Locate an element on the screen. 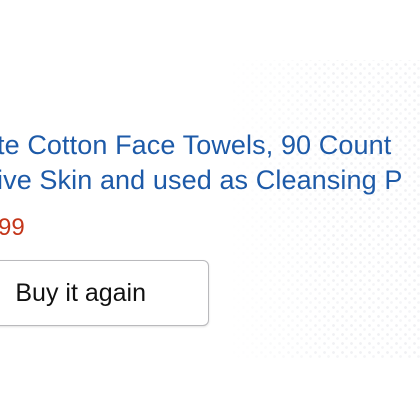 This screenshot has height=420, width=420. product-title-line-2: ive Skin and used as Cleansing P is located at coordinates (201, 180).